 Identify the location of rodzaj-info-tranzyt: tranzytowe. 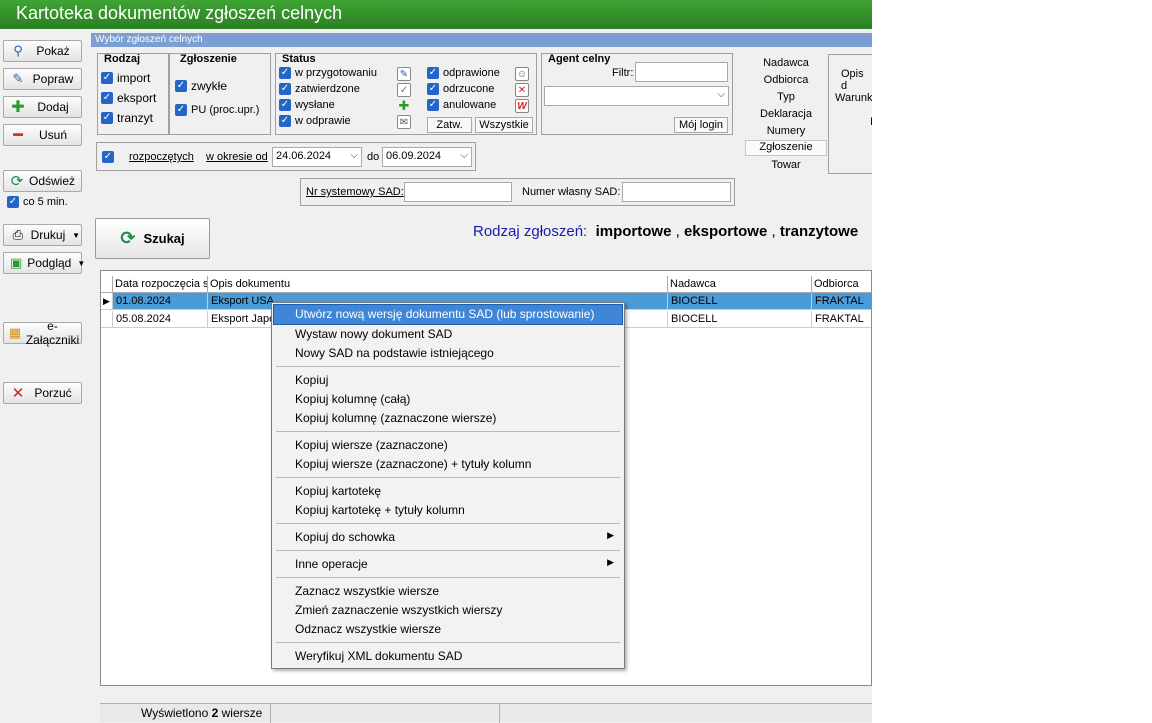
(819, 231).